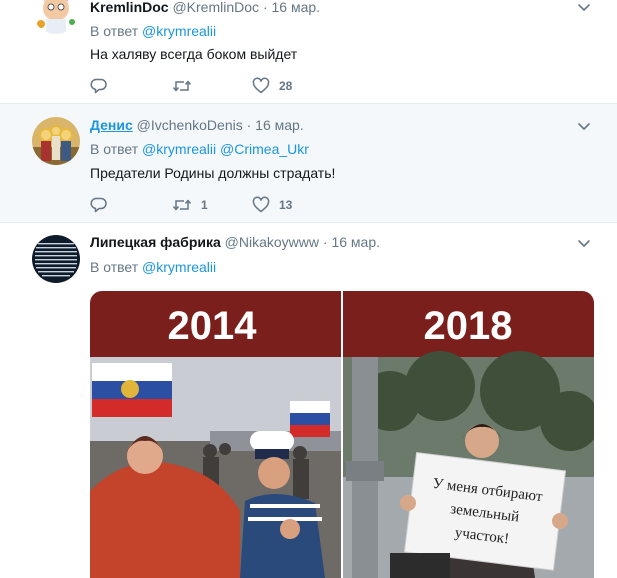 The image size is (617, 578). What do you see at coordinates (240, 205) in the screenshot?
I see `tweet-actions: 1 13` at bounding box center [240, 205].